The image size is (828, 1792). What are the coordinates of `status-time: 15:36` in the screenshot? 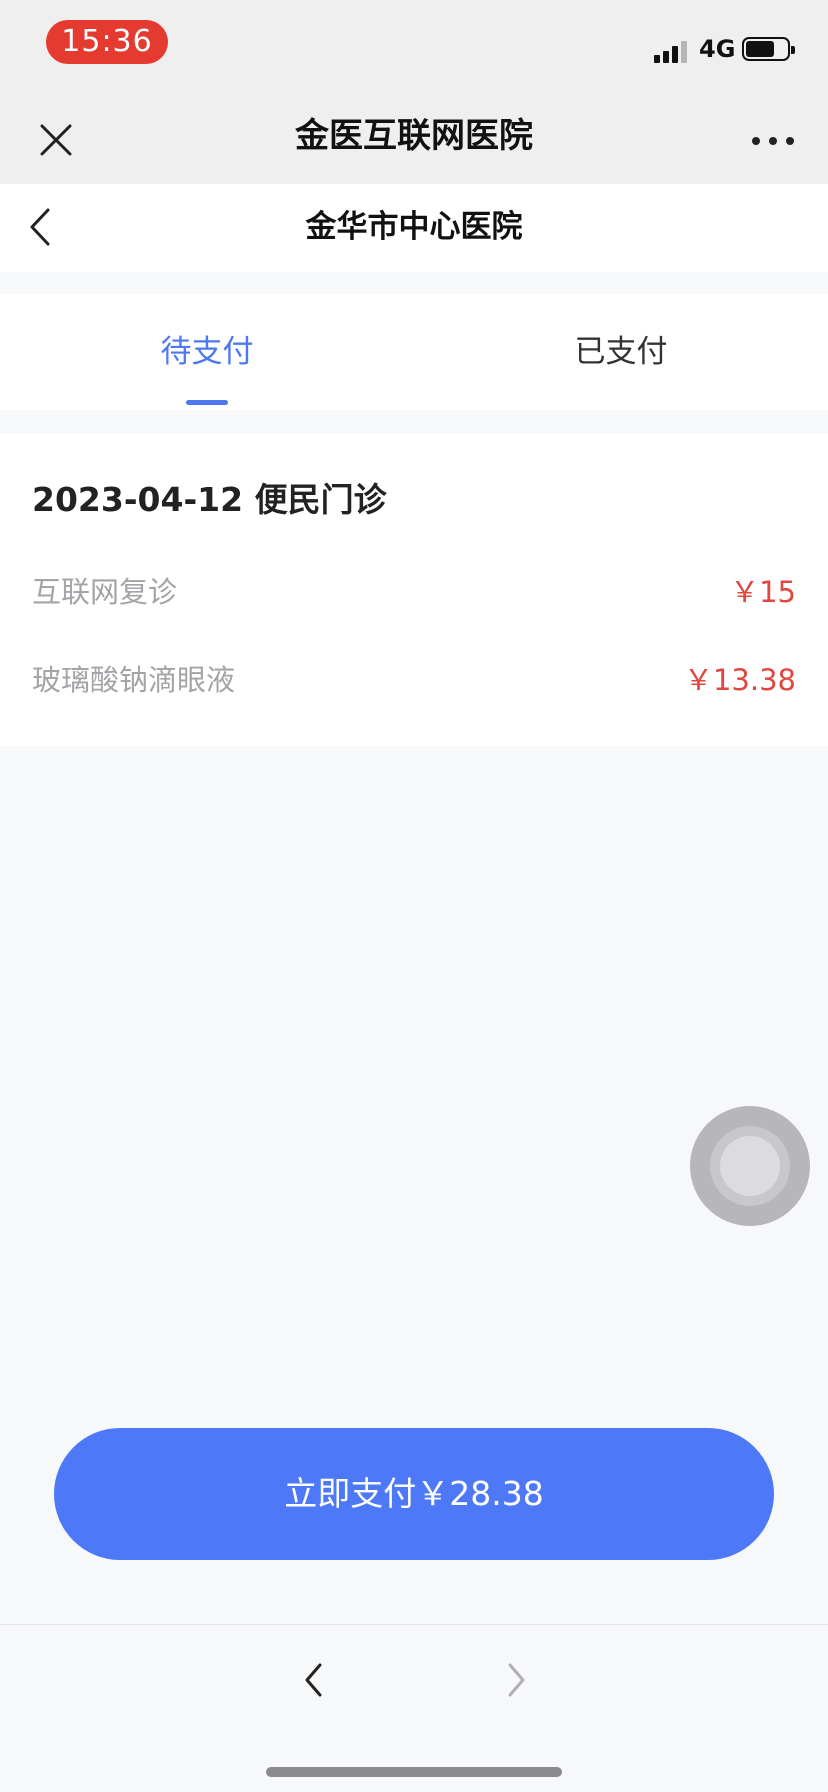 It's located at (107, 42).